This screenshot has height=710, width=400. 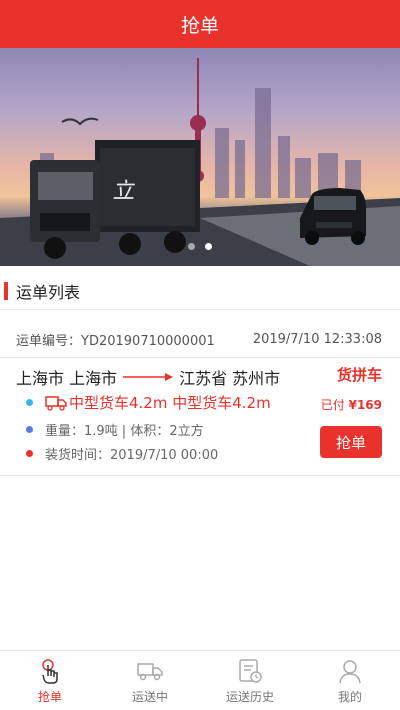 I want to click on truck-types: 中型货车4.2m 中型货车4.2m, so click(x=170, y=403).